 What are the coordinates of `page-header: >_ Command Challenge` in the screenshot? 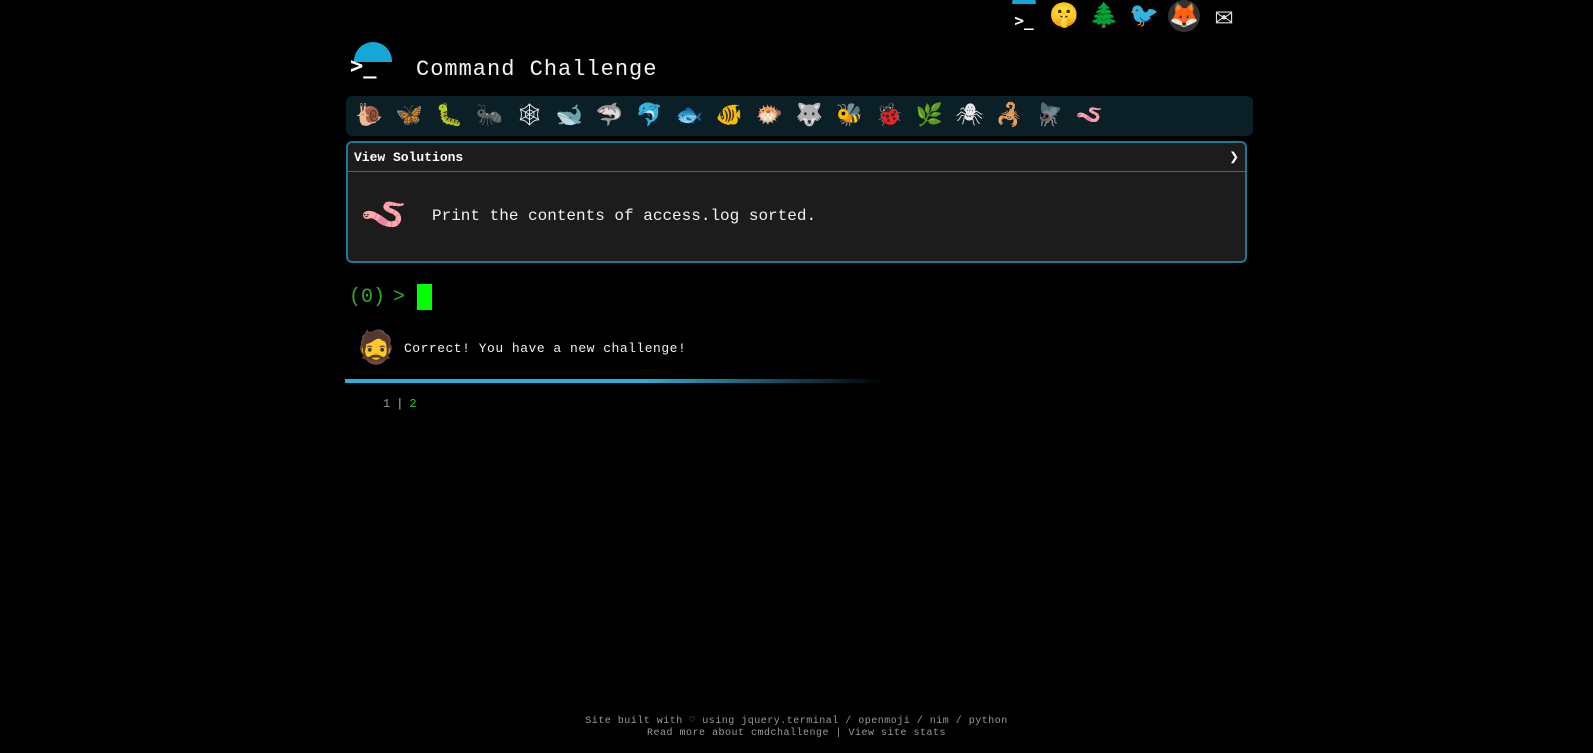 It's located at (501, 64).